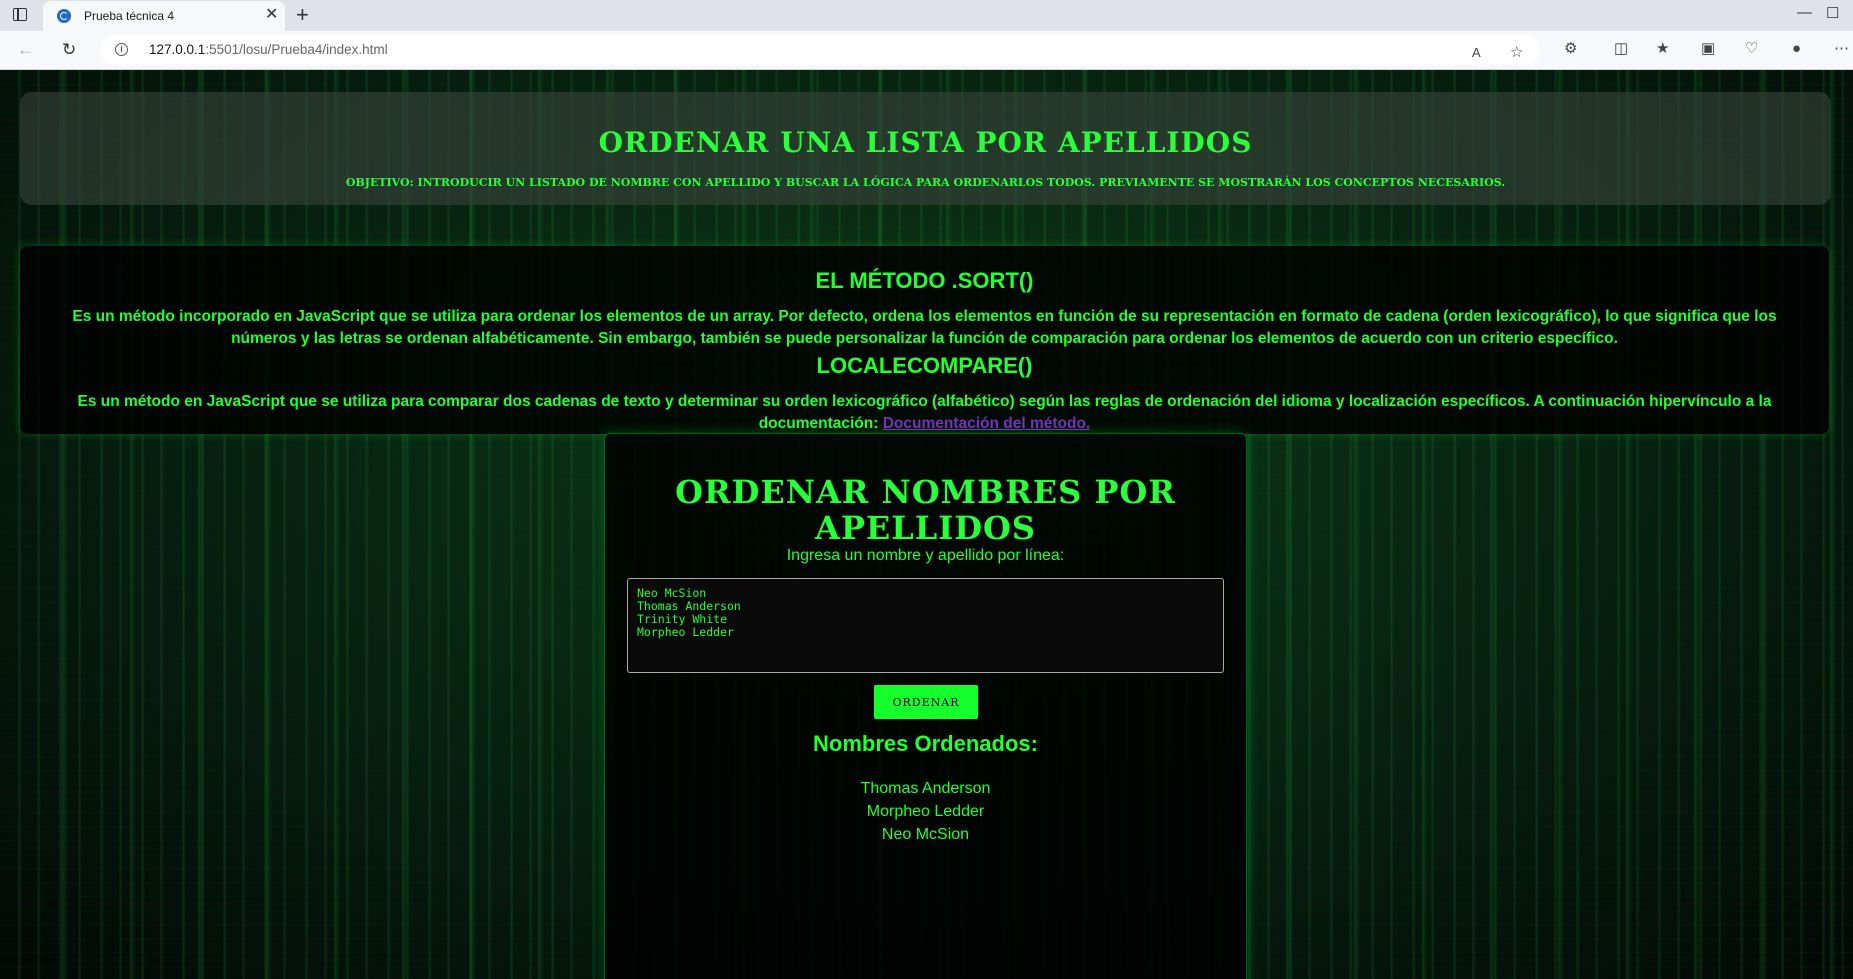 The width and height of the screenshot is (1853, 979). I want to click on new-tab-icon: +, so click(302, 15).